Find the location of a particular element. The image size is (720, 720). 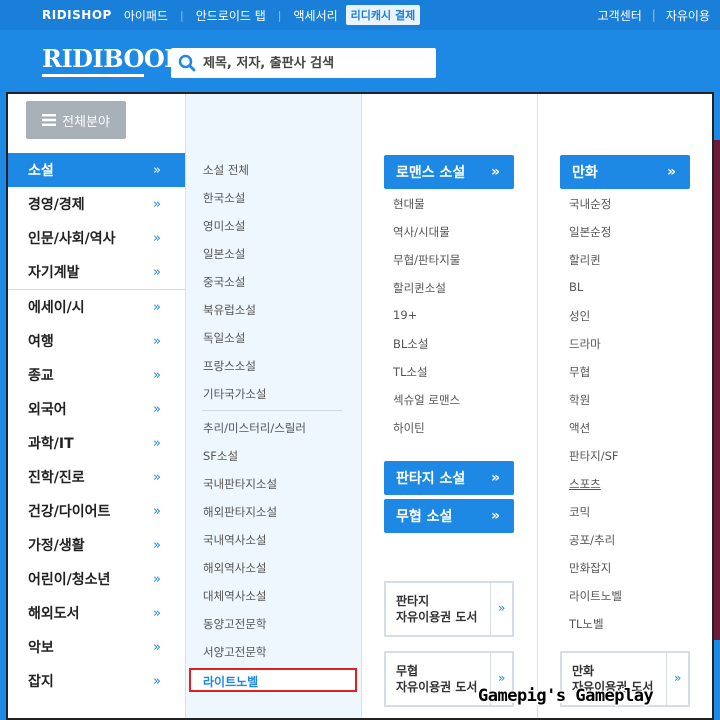

topbar-link-accessories: 액세서리 is located at coordinates (315, 15).